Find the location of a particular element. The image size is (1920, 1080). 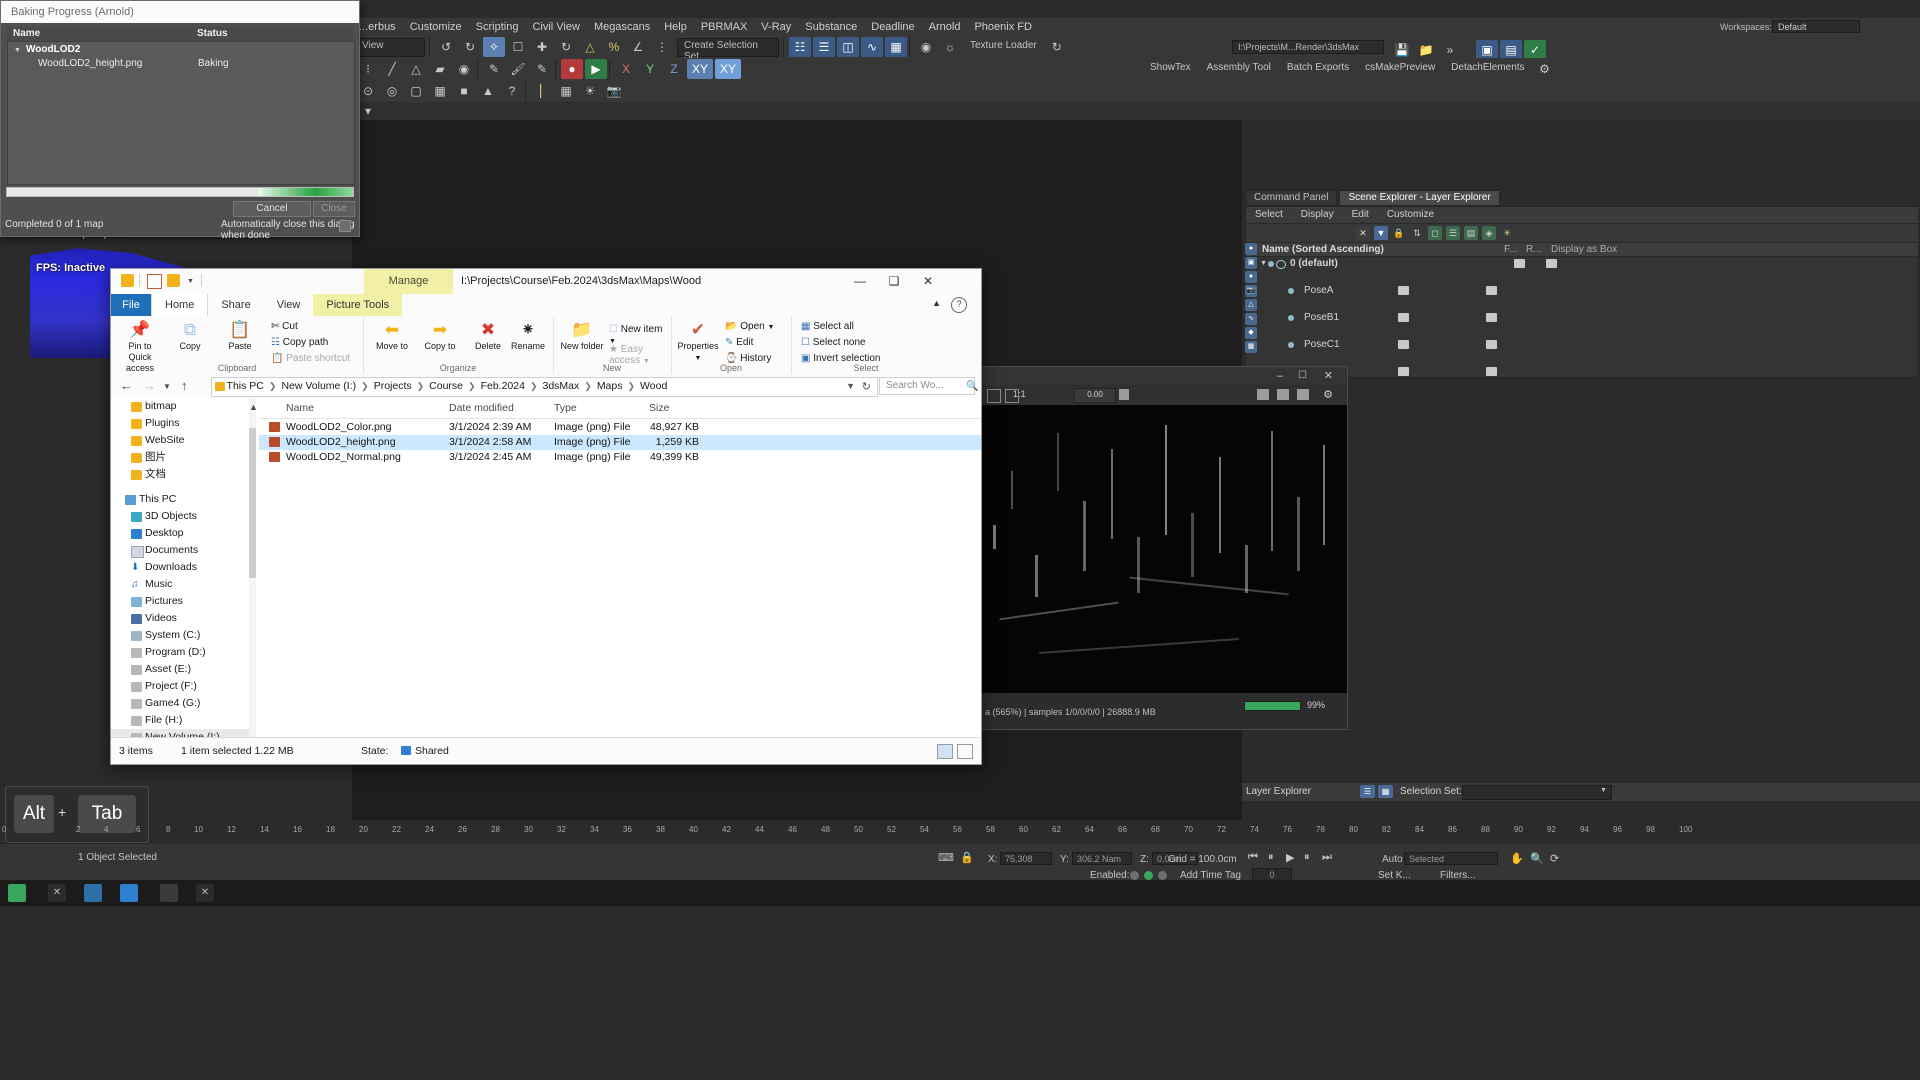

details-view-button is located at coordinates (945, 751).